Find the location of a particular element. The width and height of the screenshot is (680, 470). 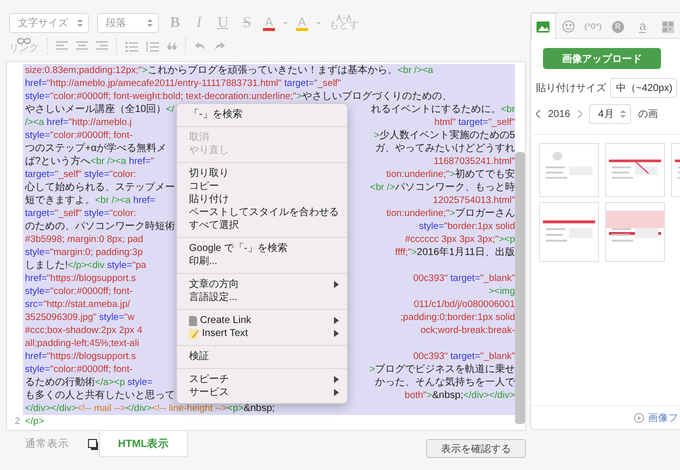

code-tag: <br /> is located at coordinates (382, 187).